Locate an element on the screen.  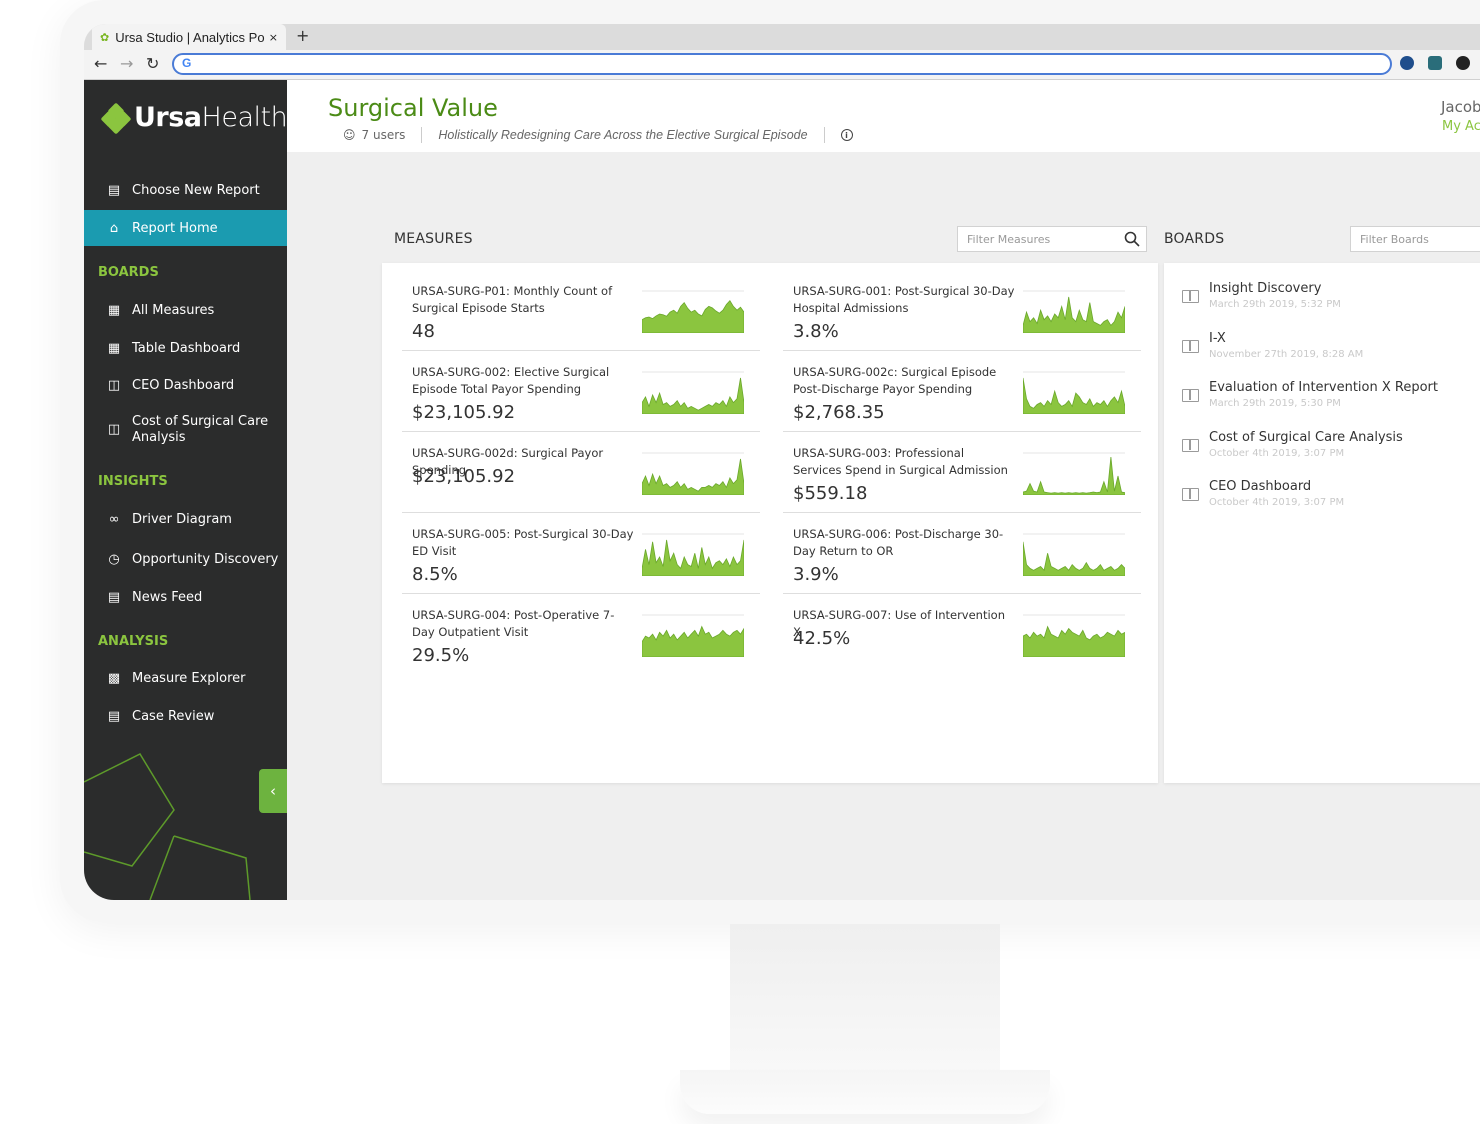
sidebar-item-opportunity-discovery: ◷ Opportunity Discovery is located at coordinates (185, 559).